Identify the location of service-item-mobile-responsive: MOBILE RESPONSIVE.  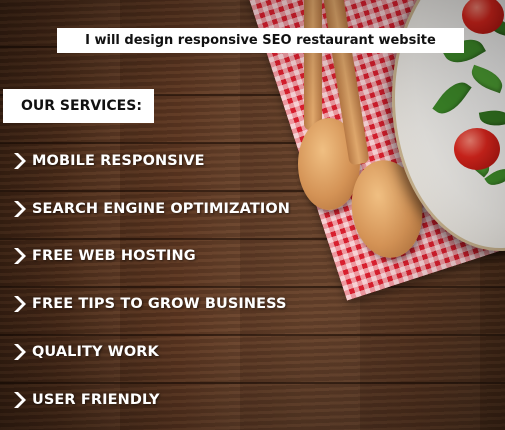
(108, 161).